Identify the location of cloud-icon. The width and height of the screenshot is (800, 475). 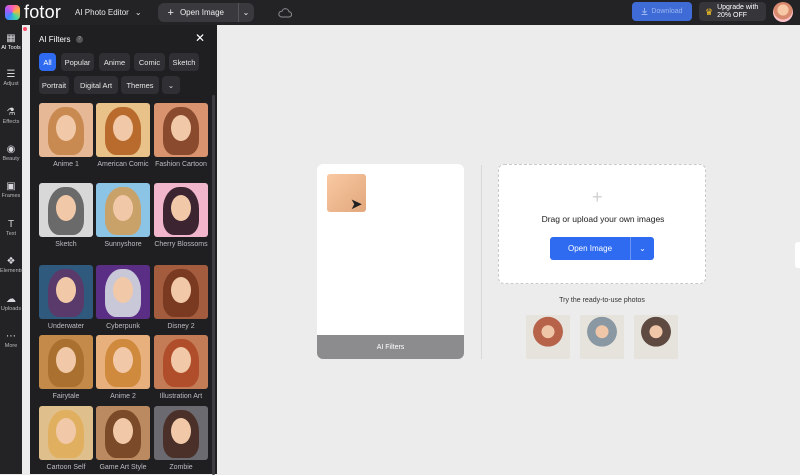
(284, 12).